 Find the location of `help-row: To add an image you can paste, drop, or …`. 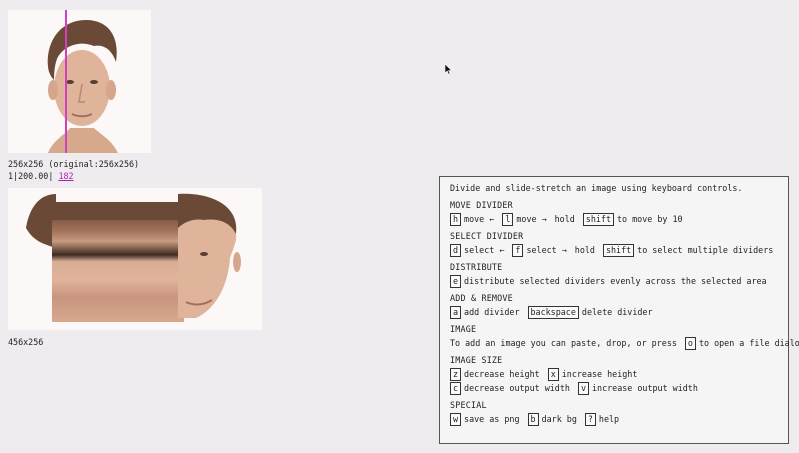

help-row: To add an image you can paste, drop, or … is located at coordinates (624, 343).